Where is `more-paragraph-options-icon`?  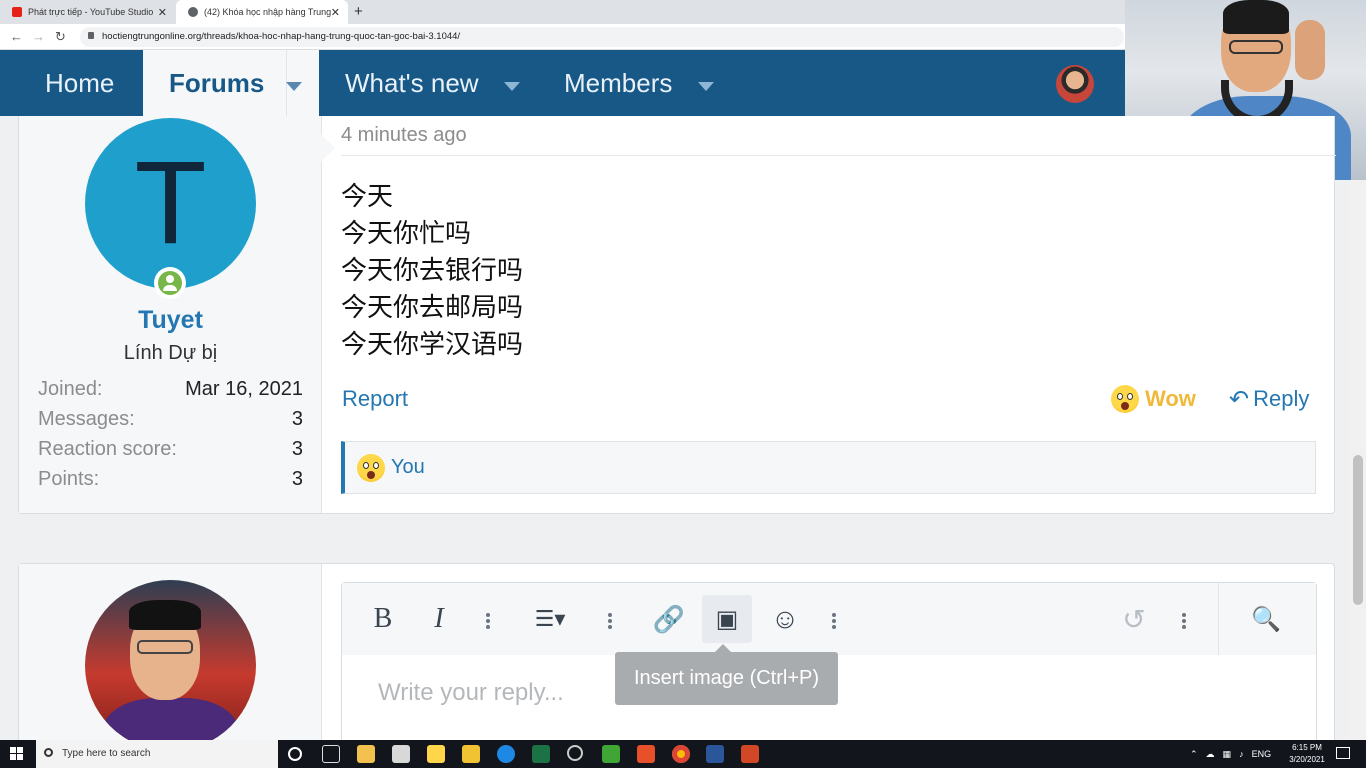
more-paragraph-options-icon is located at coordinates (610, 621).